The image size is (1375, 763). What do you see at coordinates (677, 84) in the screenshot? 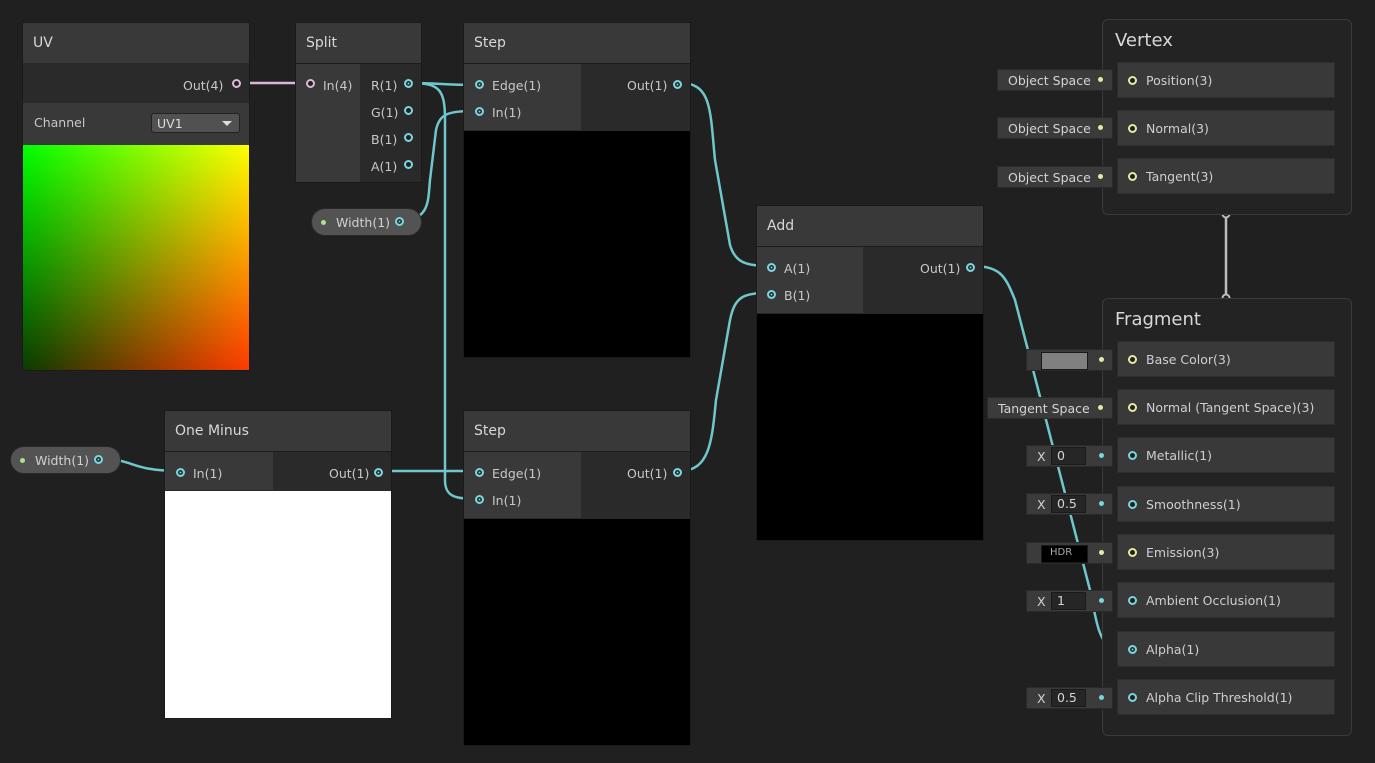
I see `step-top-out-port` at bounding box center [677, 84].